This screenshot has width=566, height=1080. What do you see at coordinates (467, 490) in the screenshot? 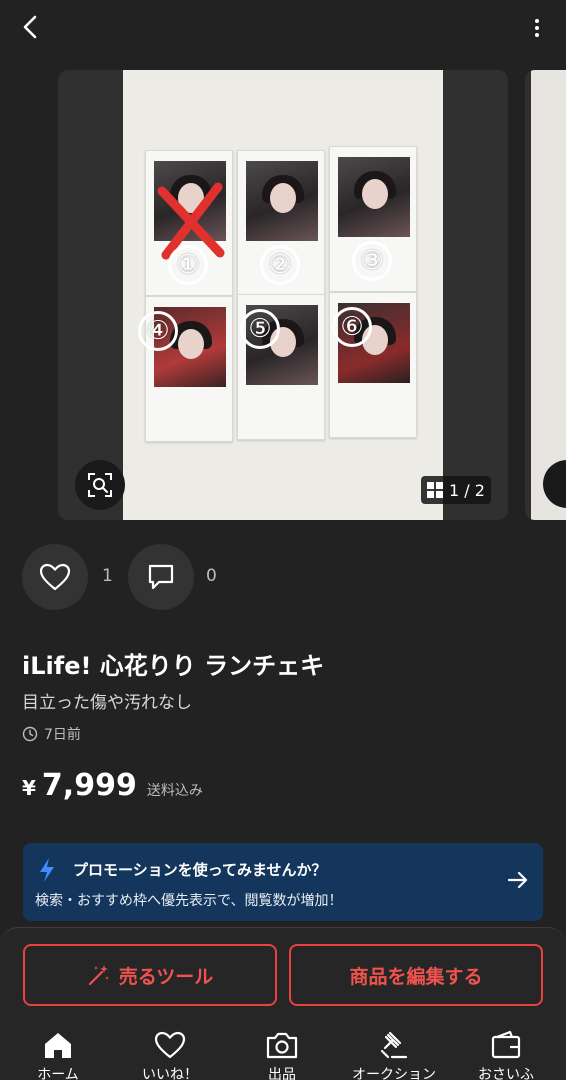
I see `image-counter-text: 1 / 2` at bounding box center [467, 490].